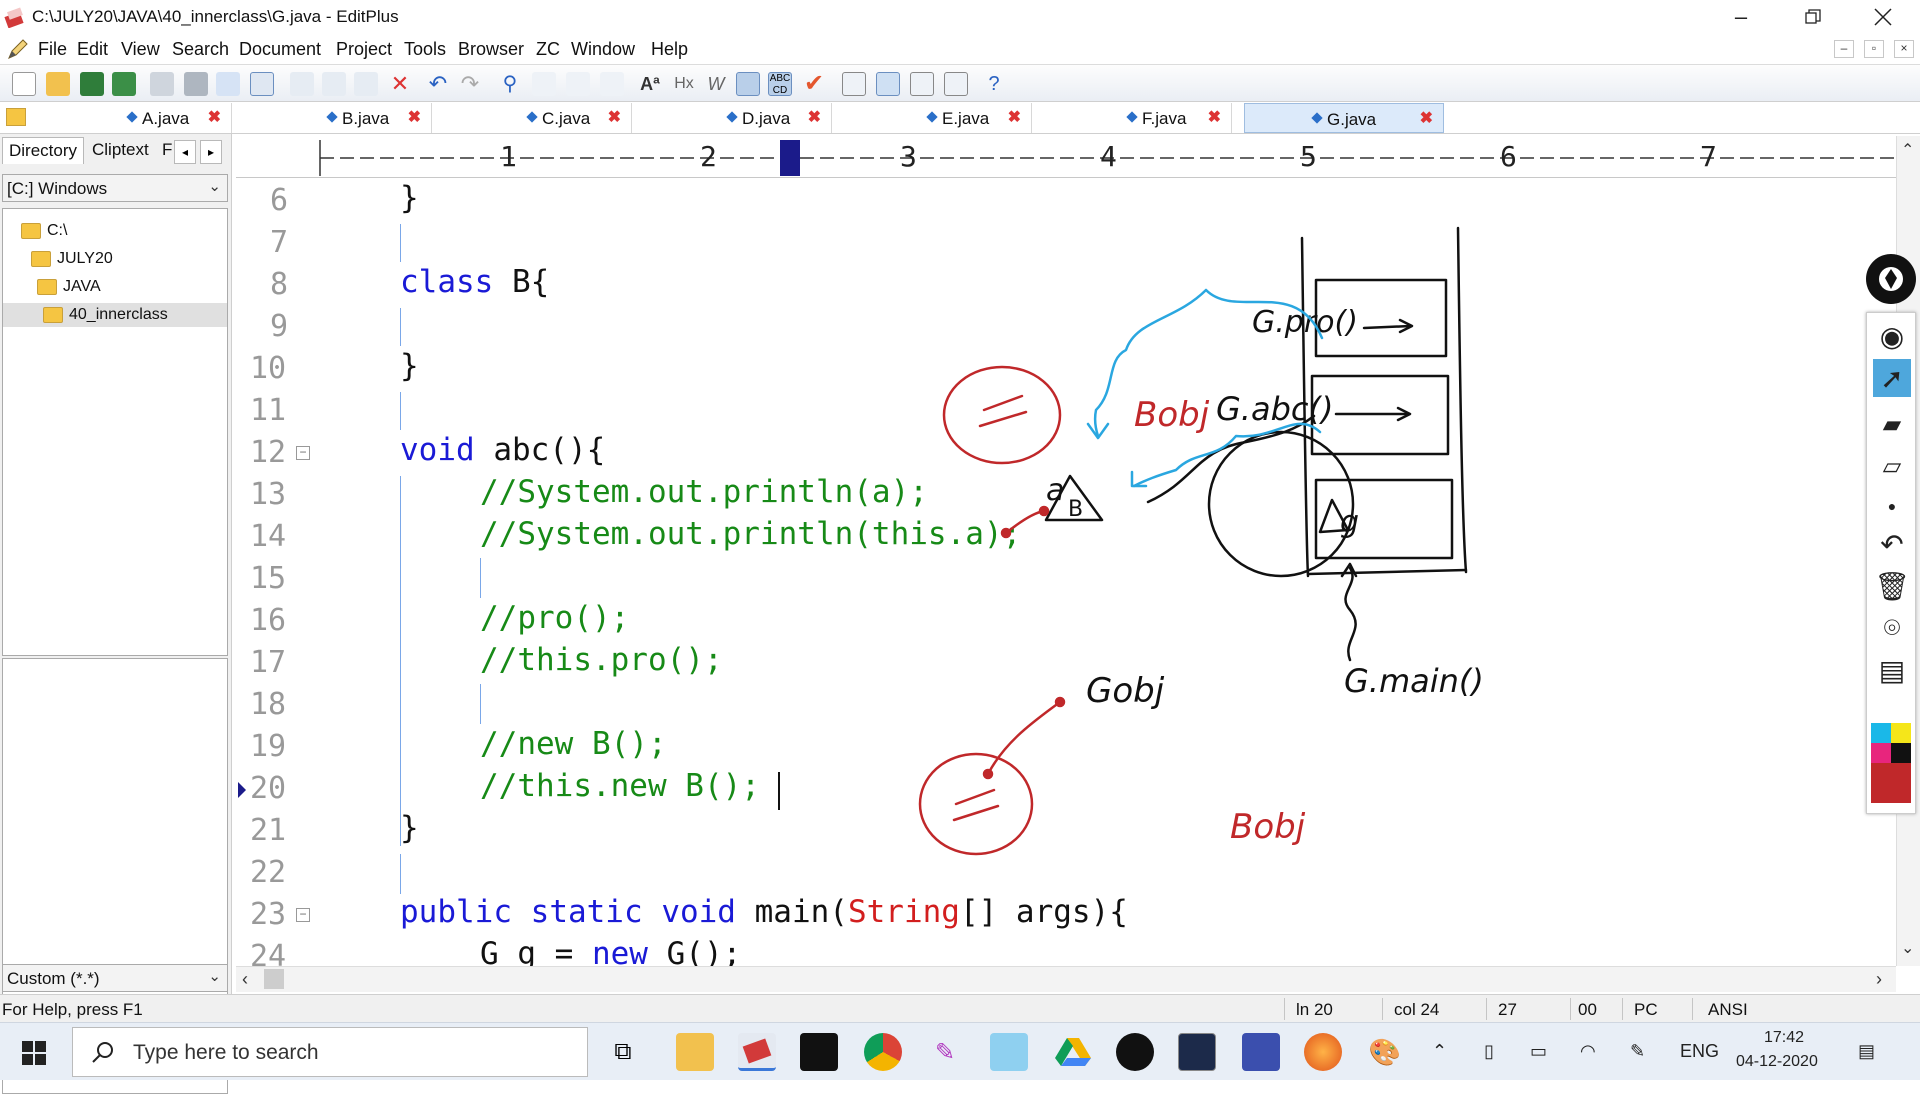 This screenshot has width=1920, height=1094. I want to click on tab-directory: Directory, so click(43, 150).